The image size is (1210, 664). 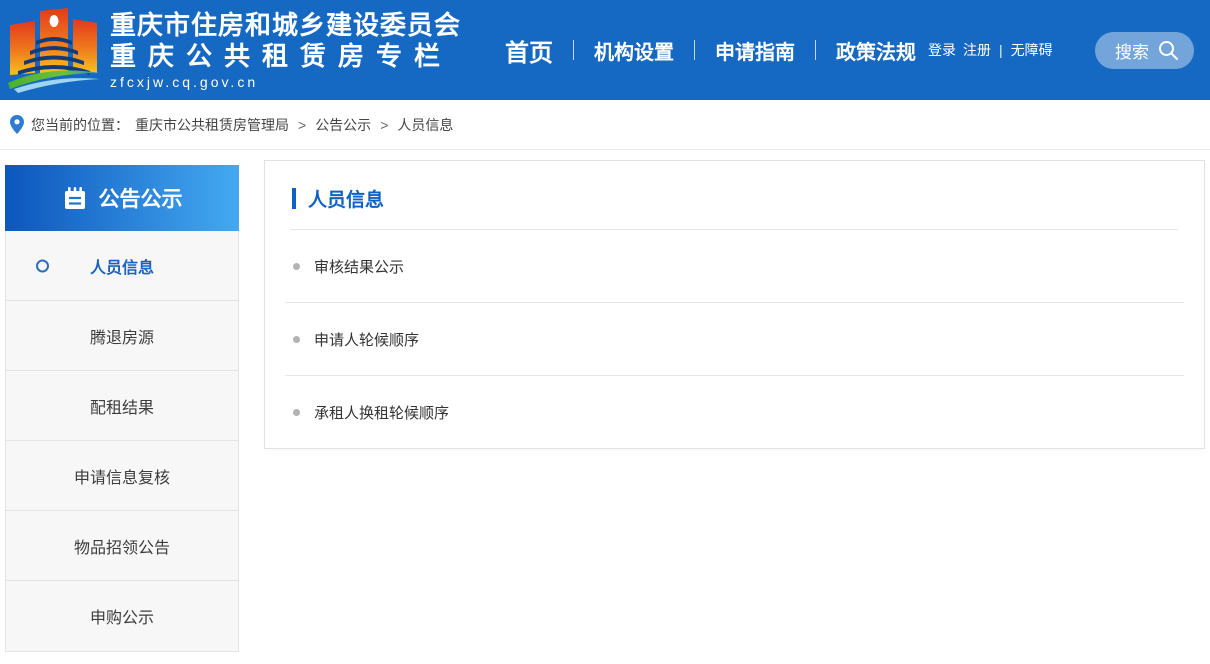 I want to click on list-item: 承租人换租轮候顺序, so click(x=734, y=412).